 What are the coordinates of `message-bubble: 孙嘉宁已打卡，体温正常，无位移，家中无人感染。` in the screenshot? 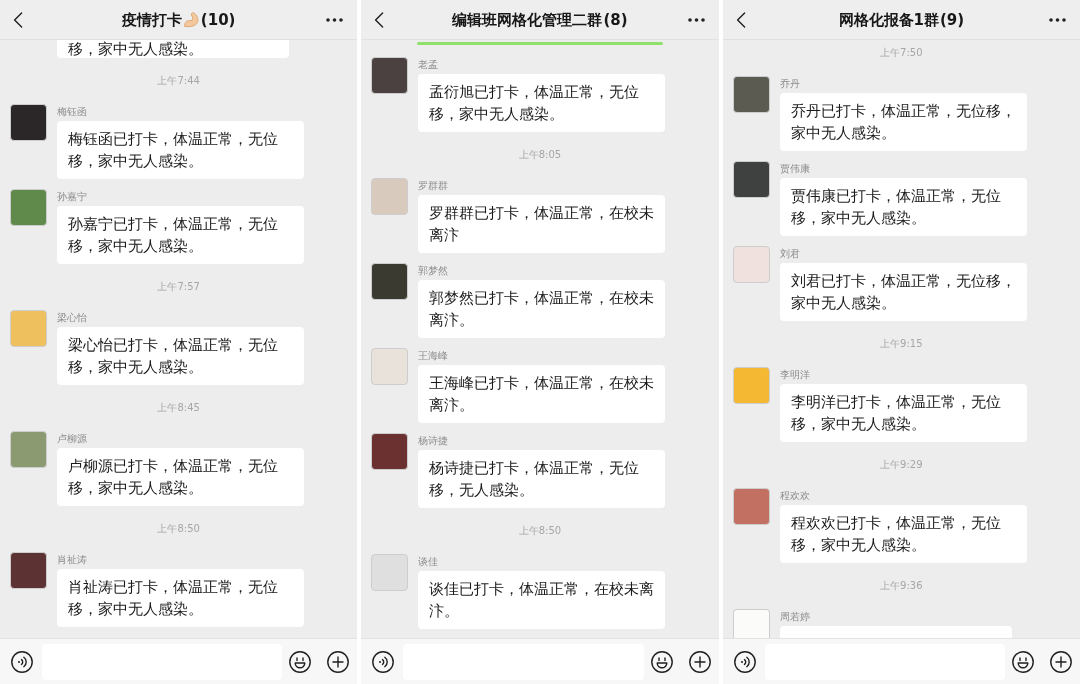 It's located at (180, 235).